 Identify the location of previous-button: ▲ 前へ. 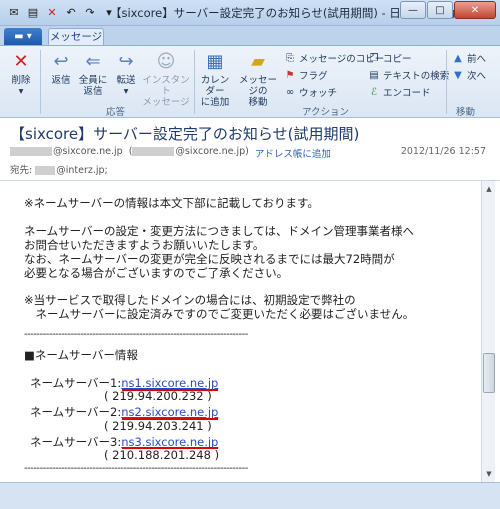
(469, 58).